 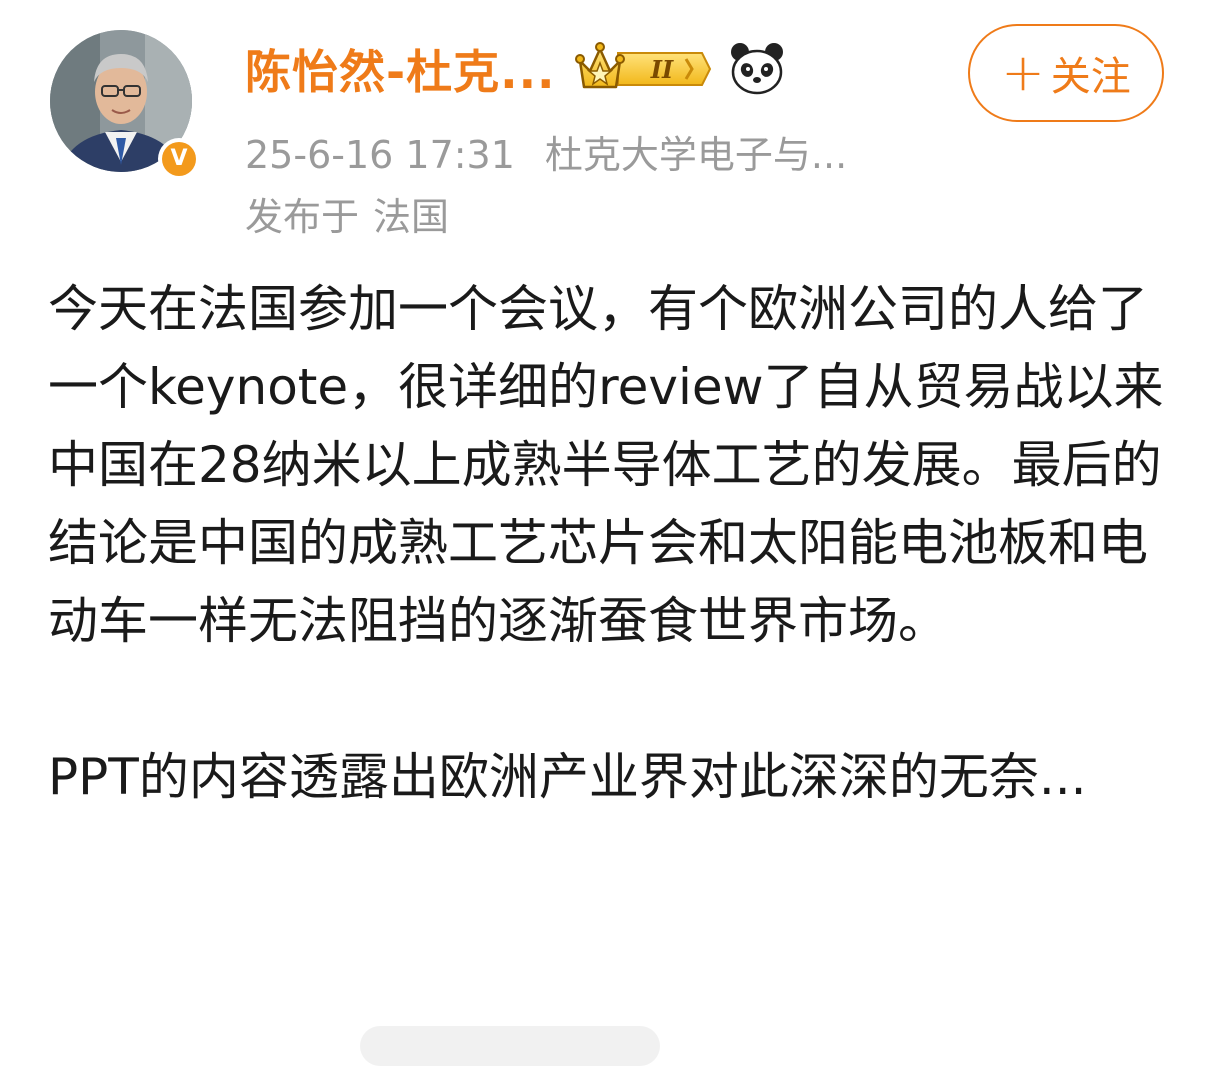 I want to click on follow-button: + 关注, so click(x=1066, y=73).